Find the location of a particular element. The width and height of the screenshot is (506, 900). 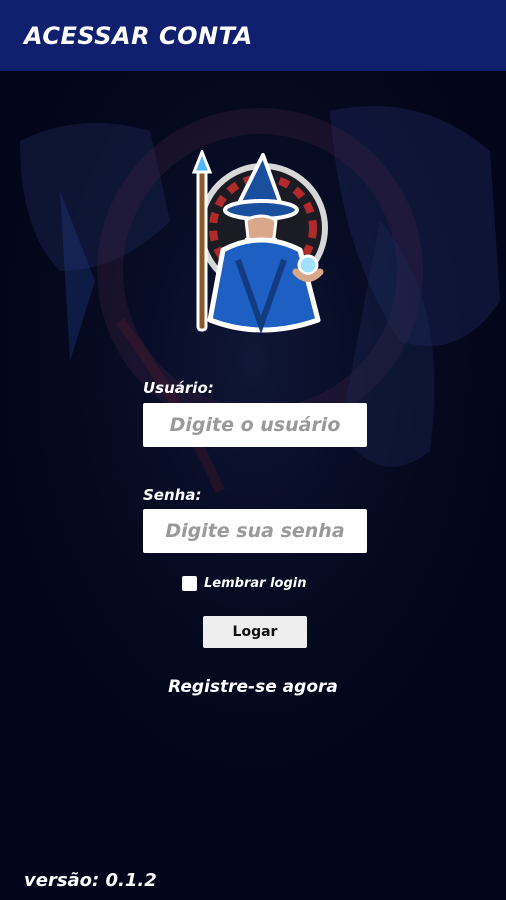

app-header: ACESSAR CONTA is located at coordinates (253, 35).